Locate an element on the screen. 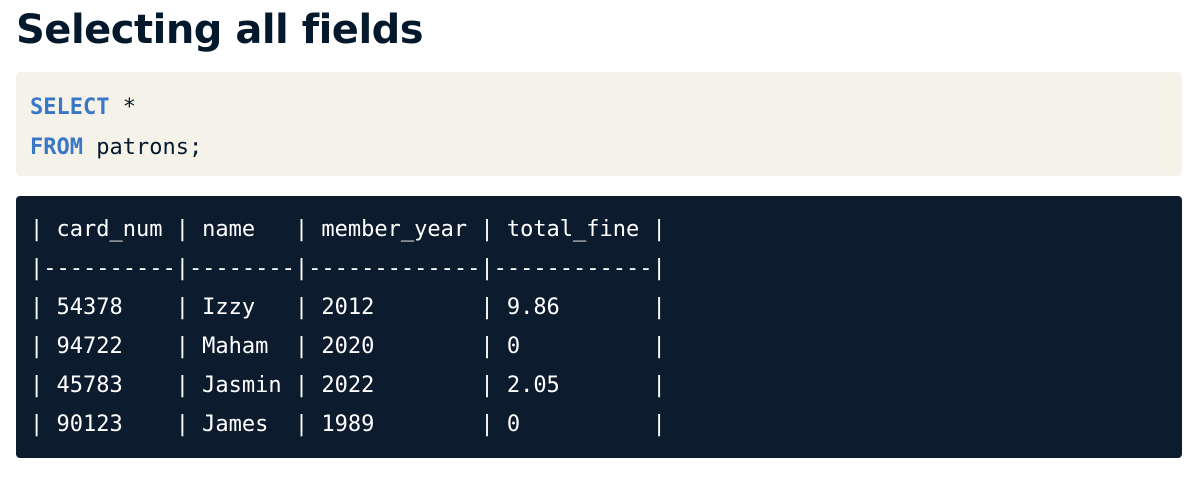 This screenshot has width=1193, height=489. table-row: | 54378 | Izzy | 2012 | 9.86 | is located at coordinates (348, 307).